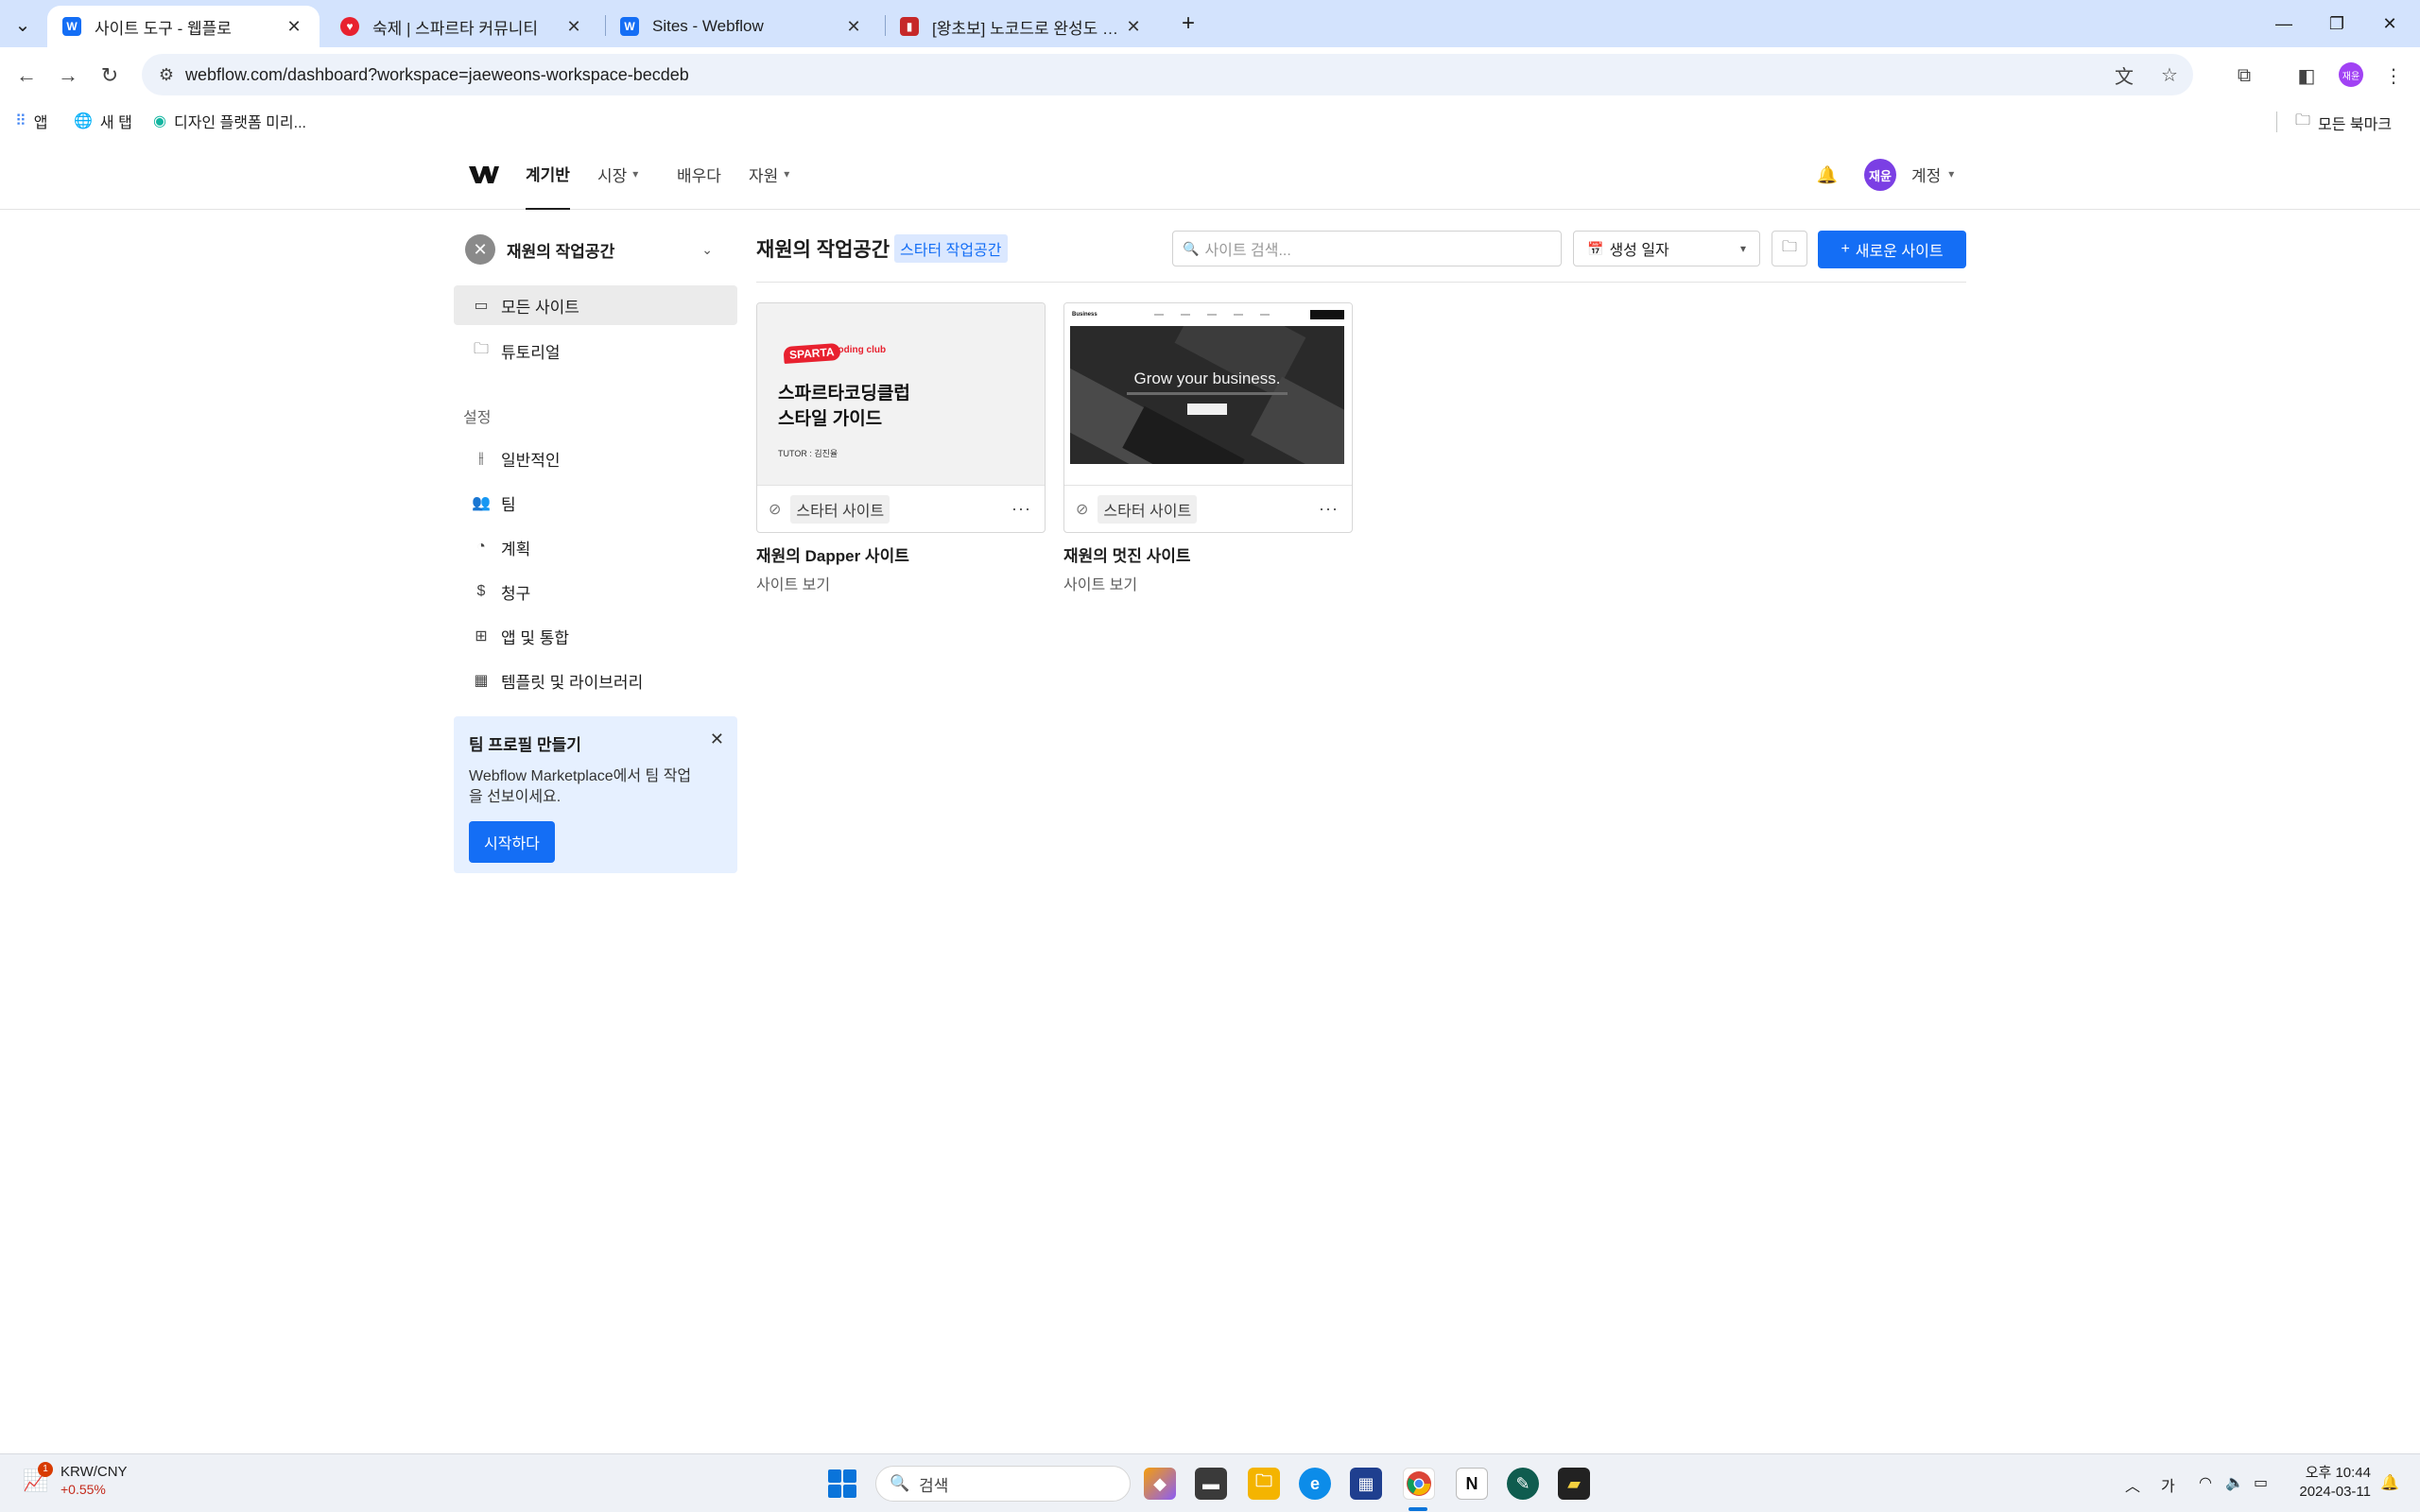  I want to click on thumb-hero-subtitle, so click(1207, 393).